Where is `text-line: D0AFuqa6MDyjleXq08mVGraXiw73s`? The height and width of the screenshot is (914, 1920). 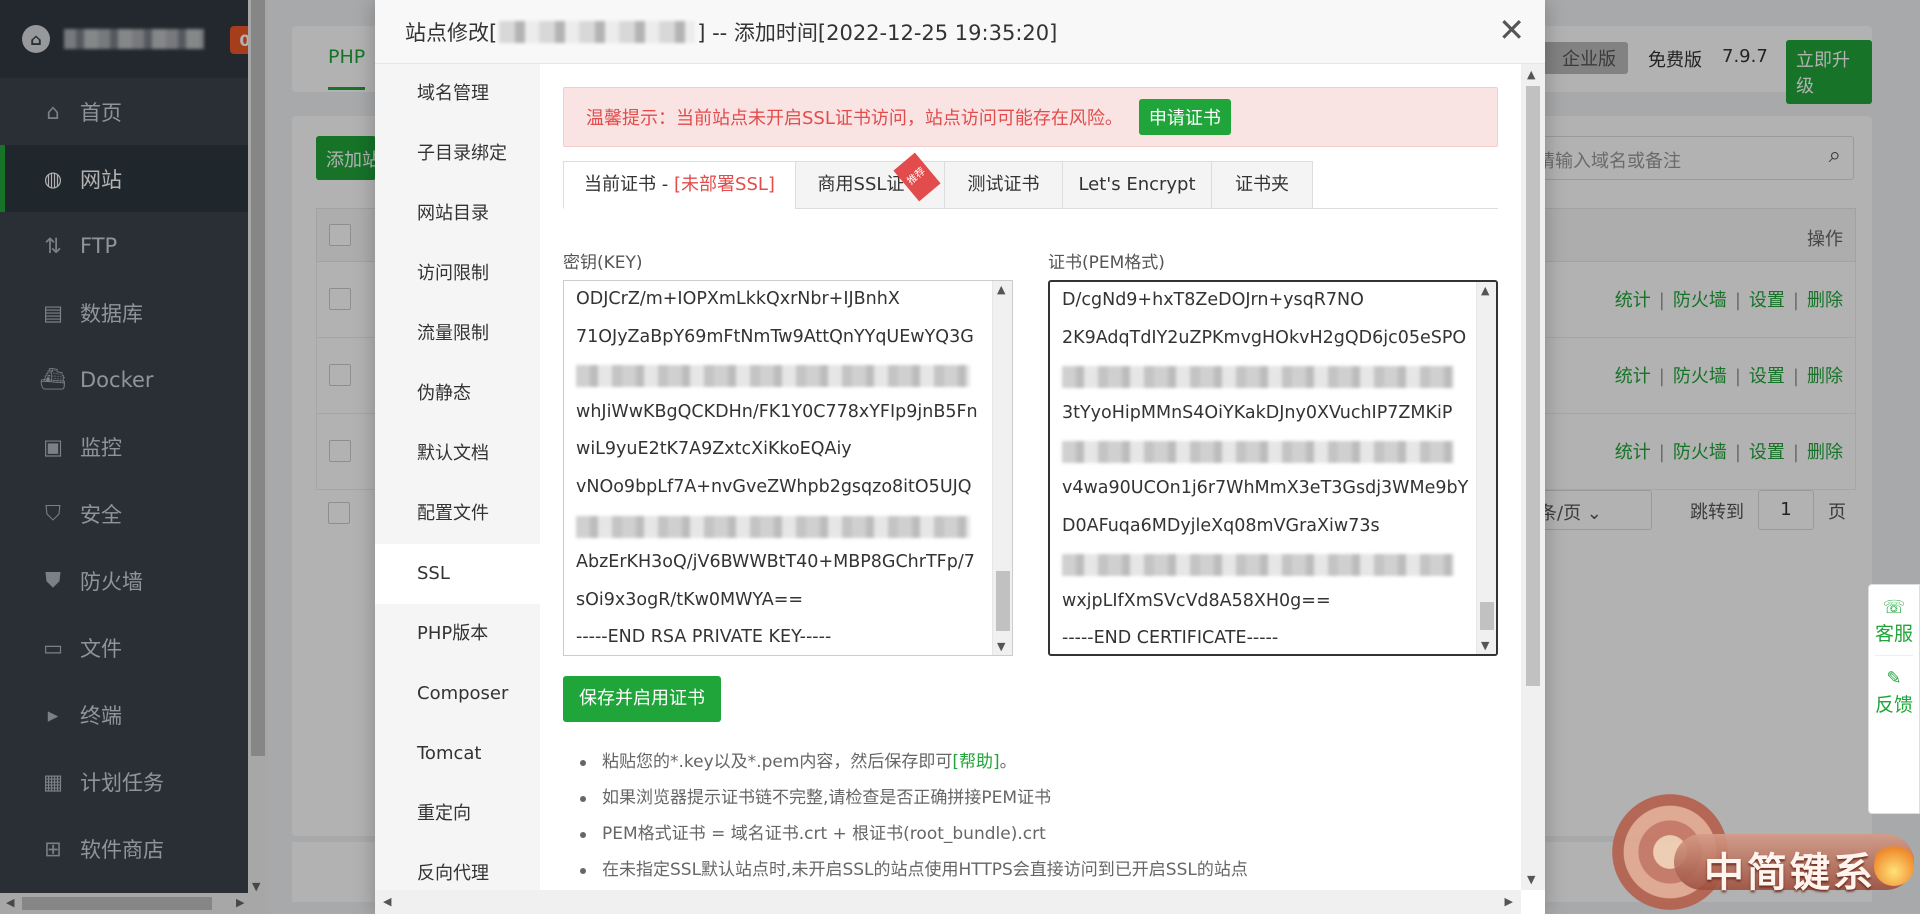
text-line: D0AFuqa6MDyjleXq08mVGraXiw73s is located at coordinates (1221, 525).